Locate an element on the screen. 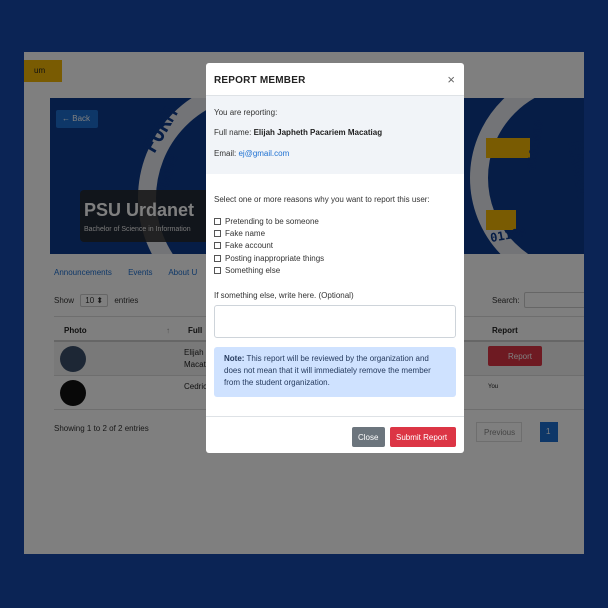  email-value: ej@gmail.com is located at coordinates (263, 153).